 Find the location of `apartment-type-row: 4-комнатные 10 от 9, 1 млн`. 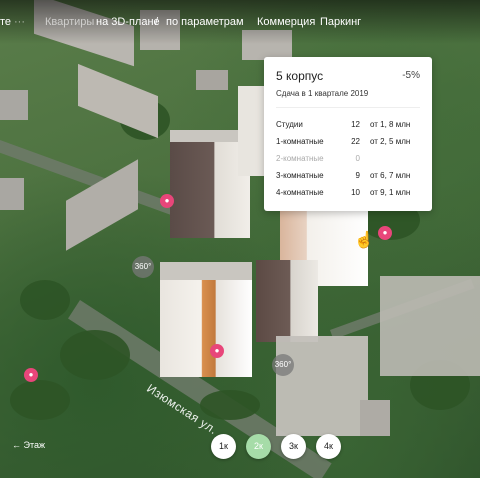

apartment-type-row: 4-комнатные 10 от 9, 1 млн is located at coordinates (348, 194).